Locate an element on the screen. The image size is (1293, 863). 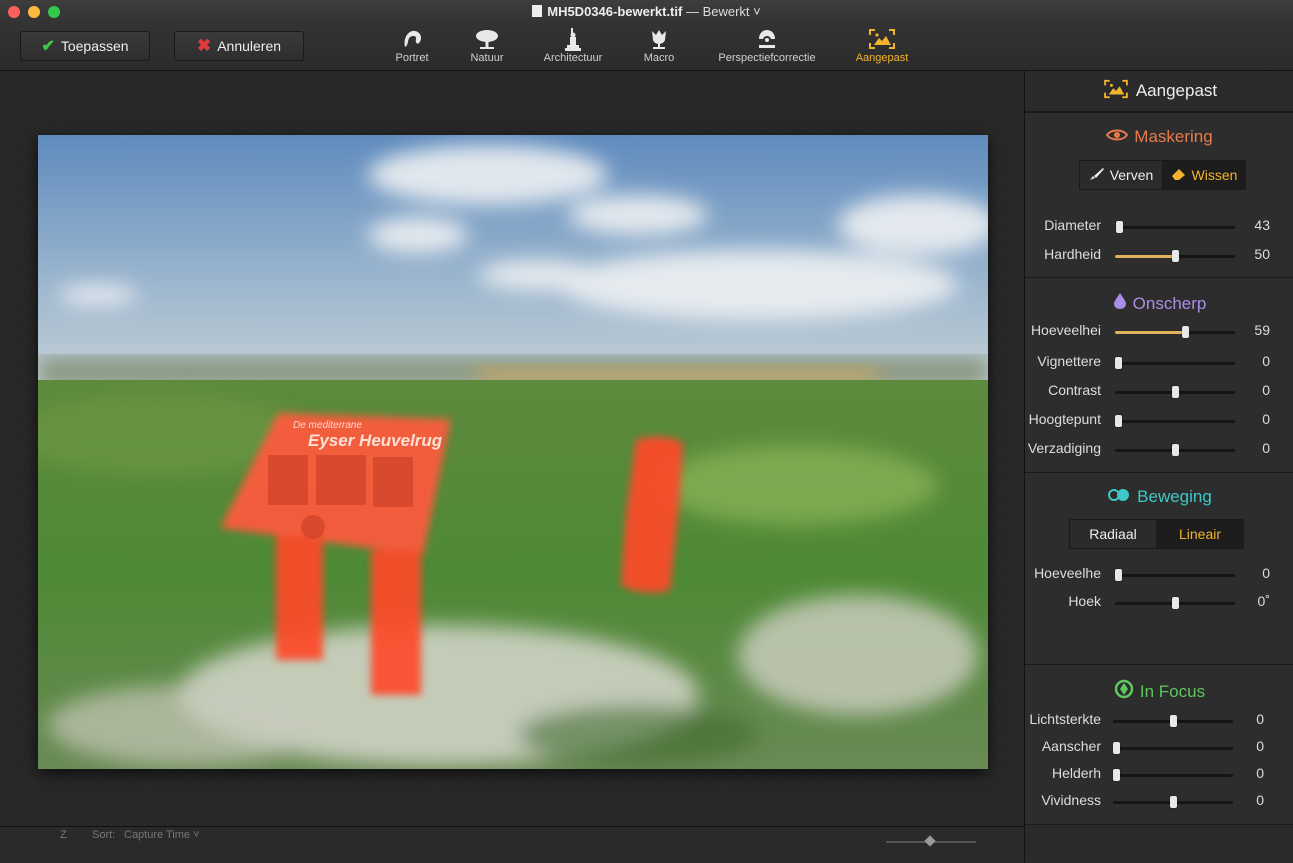
angle-slider is located at coordinates (1175, 603).